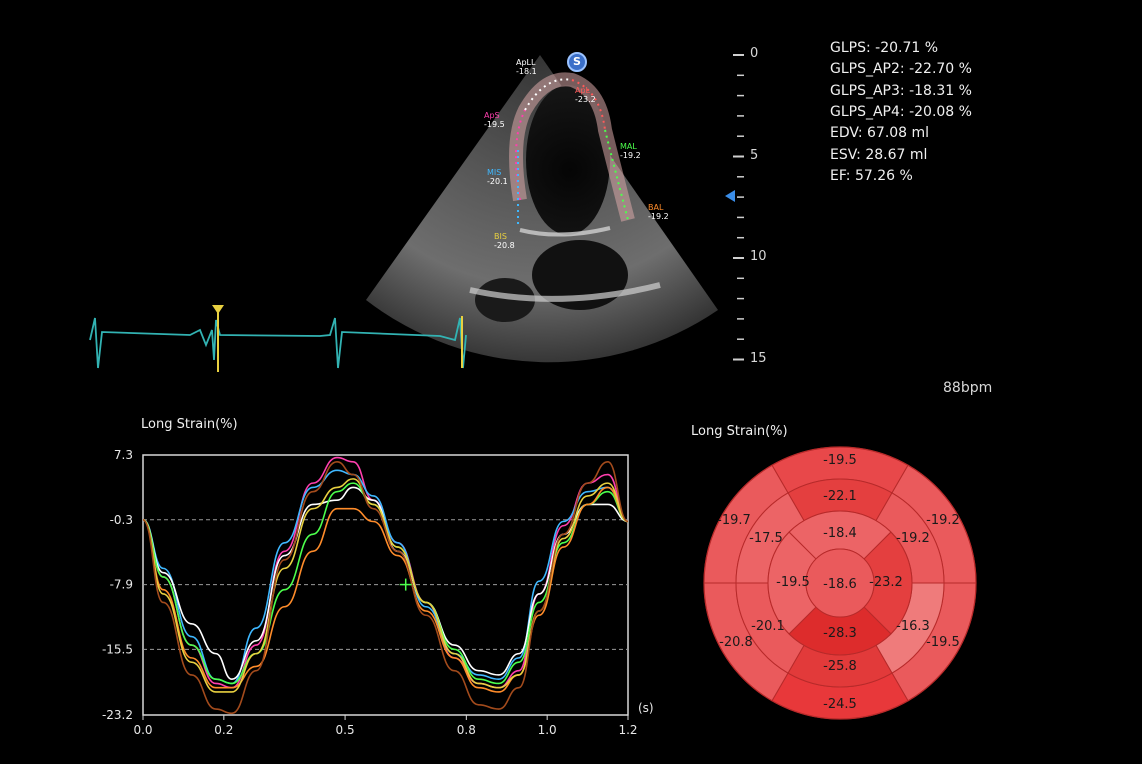 Image resolution: width=1142 pixels, height=764 pixels. I want to click on measurement-value: -22.70 %, so click(940, 69).